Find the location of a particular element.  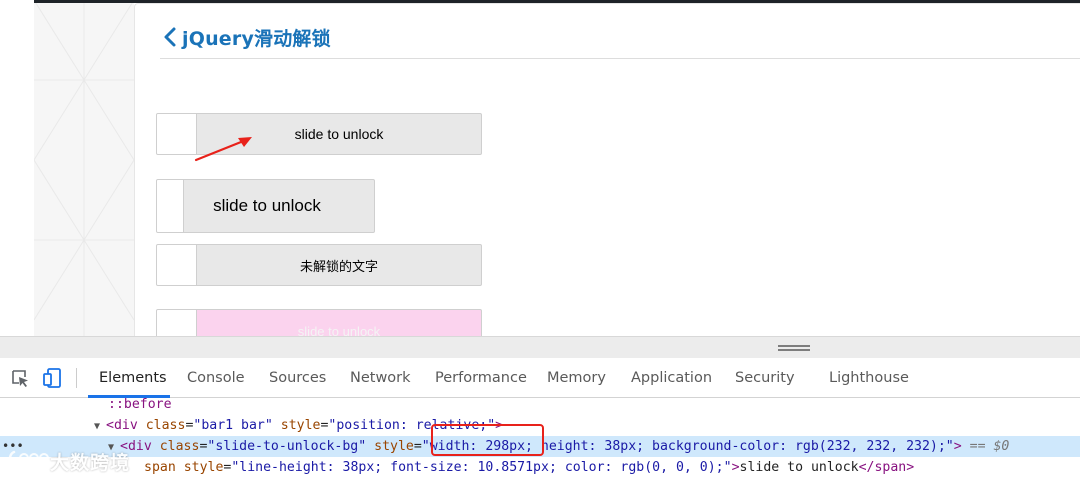

tab-console: Console is located at coordinates (216, 378).